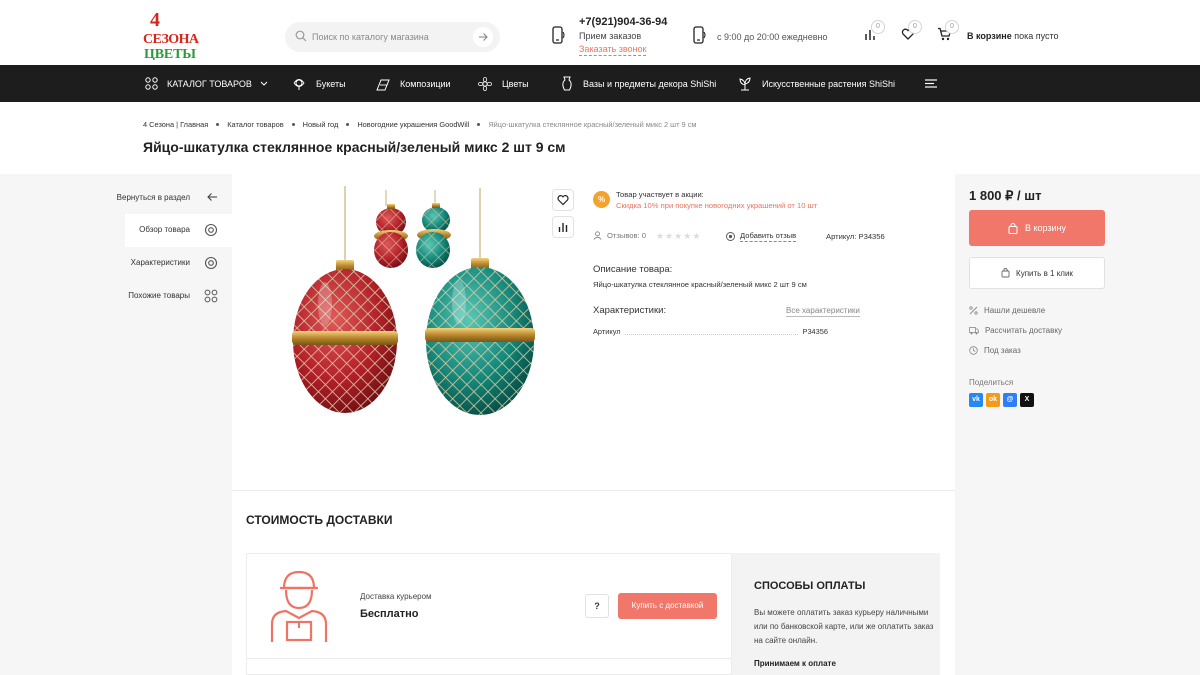 The width and height of the screenshot is (1200, 675). What do you see at coordinates (745, 83) in the screenshot?
I see `plant-icon` at bounding box center [745, 83].